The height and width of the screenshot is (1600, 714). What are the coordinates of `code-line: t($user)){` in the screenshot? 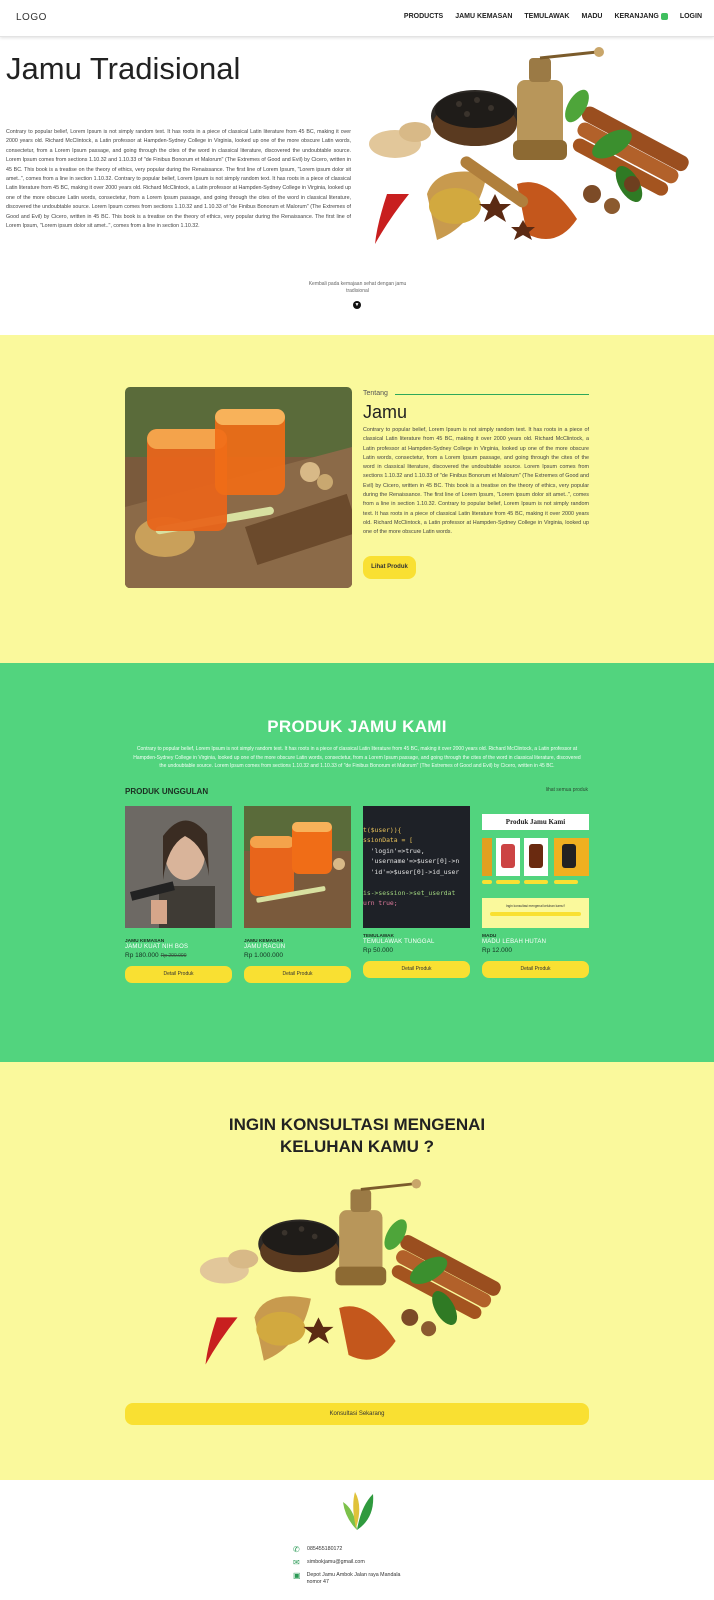 It's located at (382, 829).